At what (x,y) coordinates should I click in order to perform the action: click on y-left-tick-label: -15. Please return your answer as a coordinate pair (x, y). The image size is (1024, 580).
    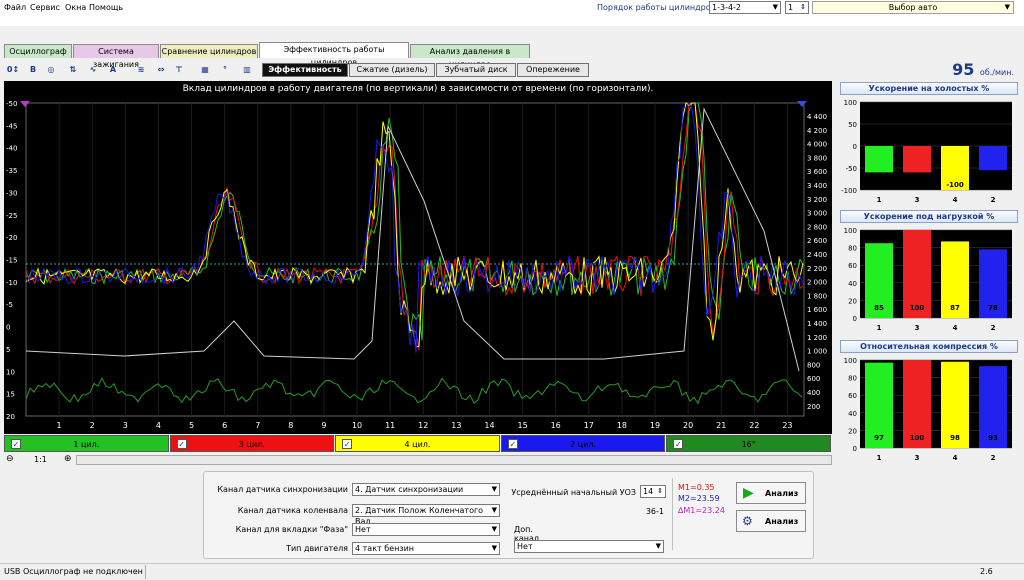
    Looking at the image, I should click on (11, 261).